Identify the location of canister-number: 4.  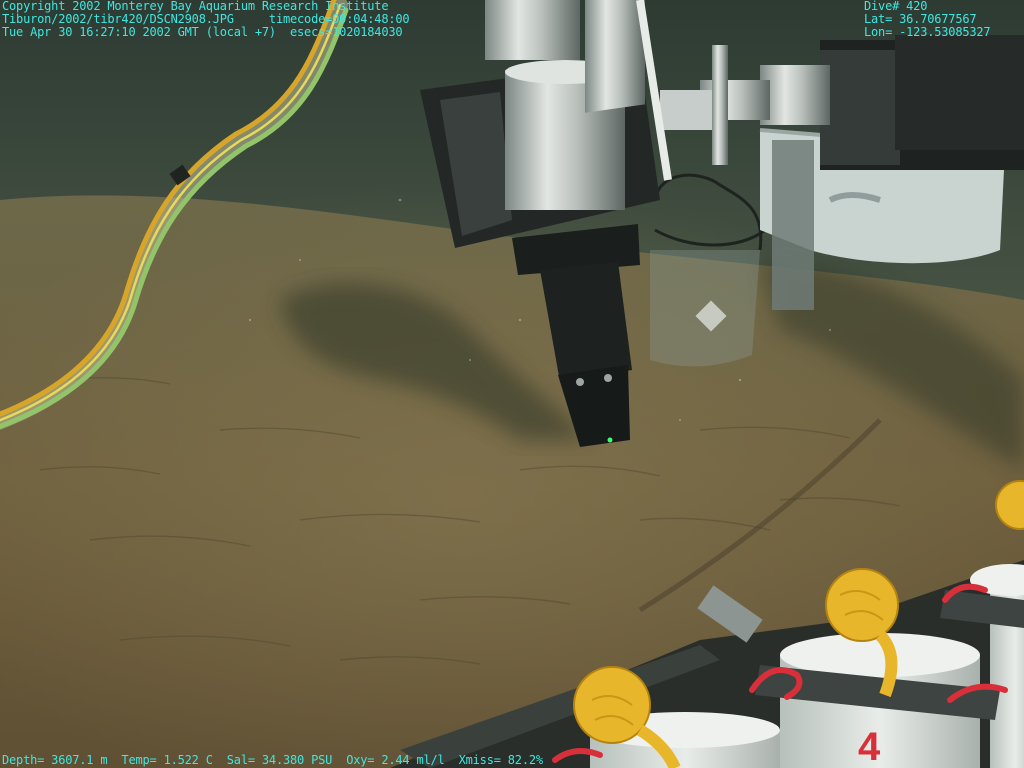
(869, 746).